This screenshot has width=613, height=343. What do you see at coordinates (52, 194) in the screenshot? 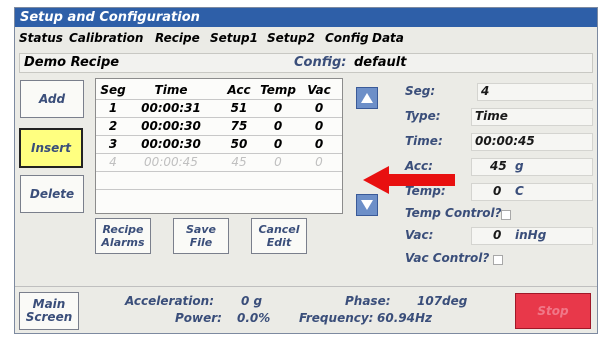
I see `delete-button: Delete` at bounding box center [52, 194].